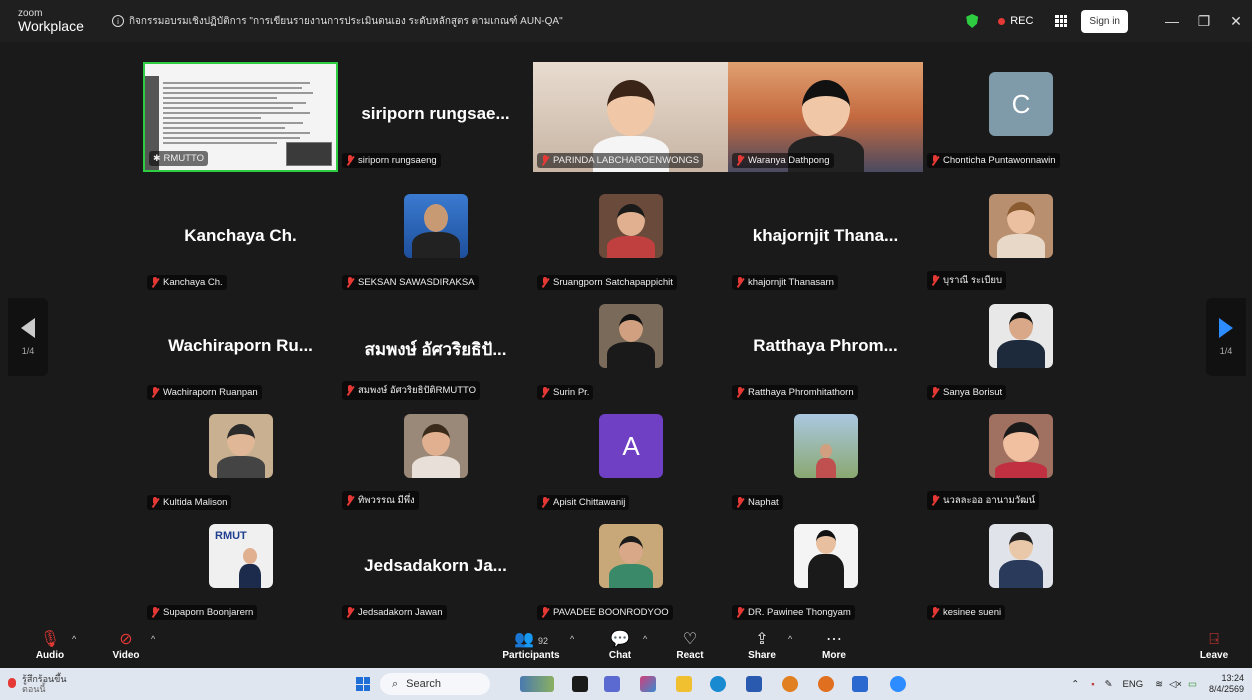  Describe the element at coordinates (537, 684) in the screenshot. I see `widgets-app-icon` at that location.